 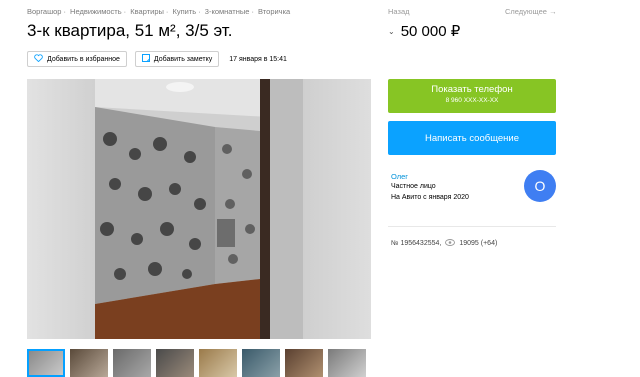 I want to click on add-note-button: Добавить заметку, so click(x=177, y=59).